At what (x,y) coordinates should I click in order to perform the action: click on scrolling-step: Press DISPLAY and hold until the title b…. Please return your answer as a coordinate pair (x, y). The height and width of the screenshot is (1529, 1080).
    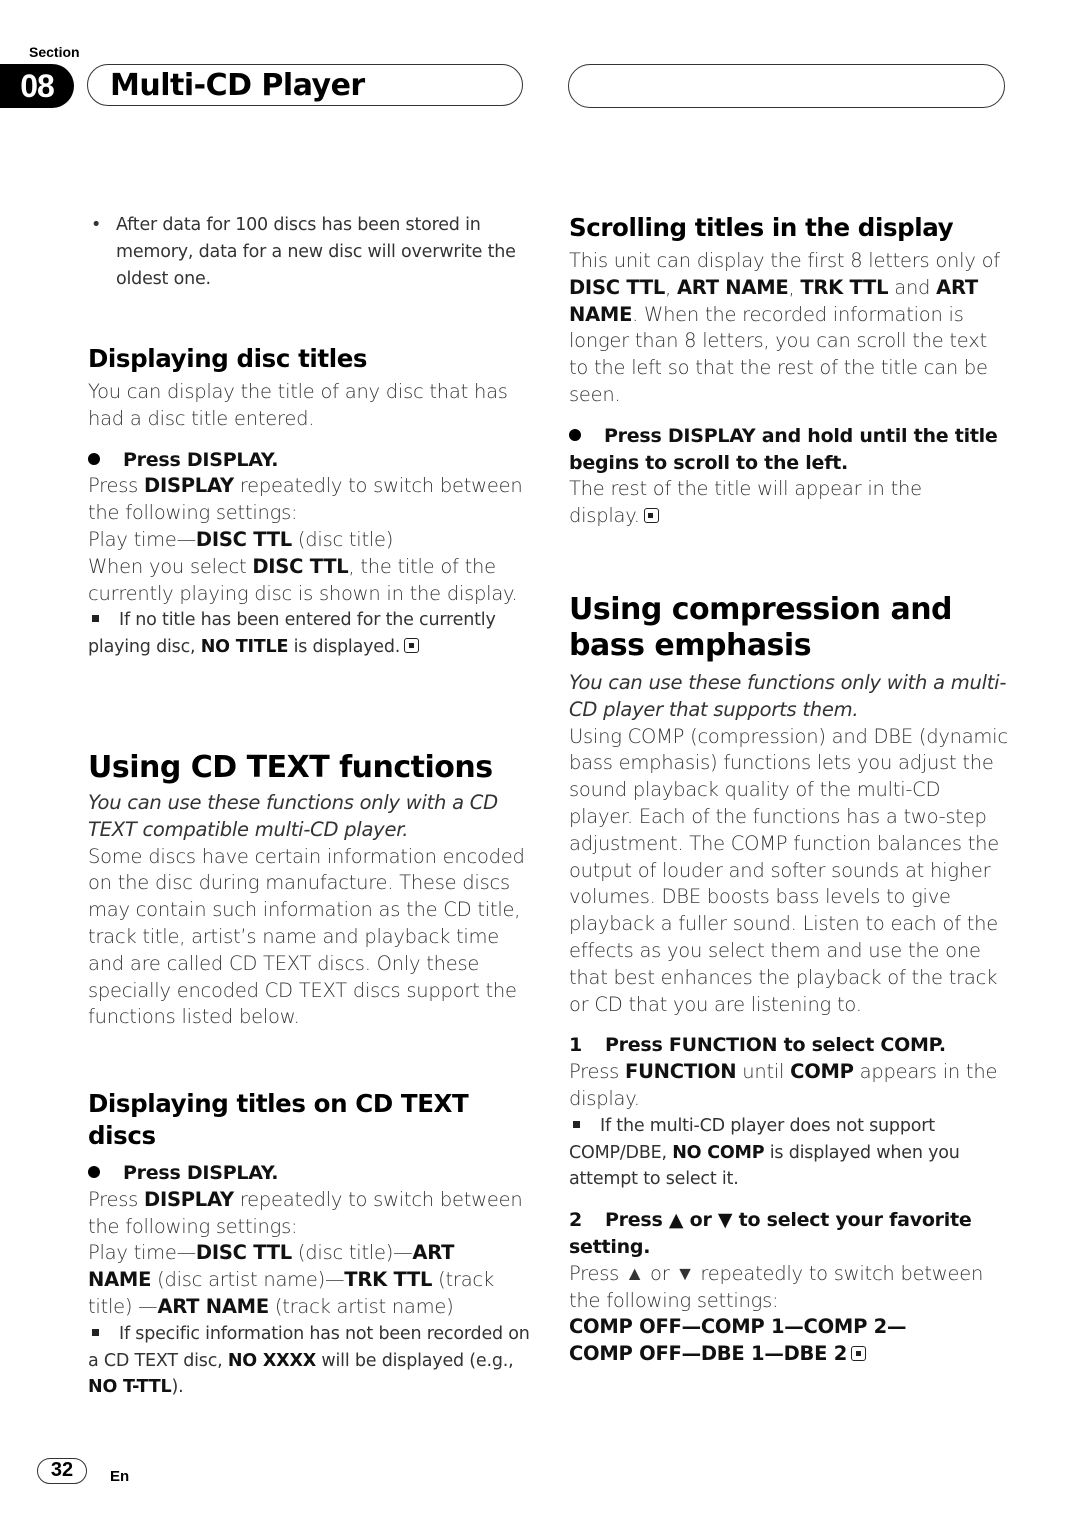
    Looking at the image, I should click on (783, 449).